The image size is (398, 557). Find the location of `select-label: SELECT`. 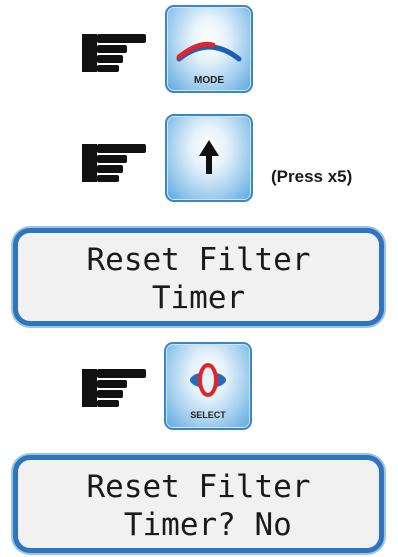

select-label: SELECT is located at coordinates (208, 415).